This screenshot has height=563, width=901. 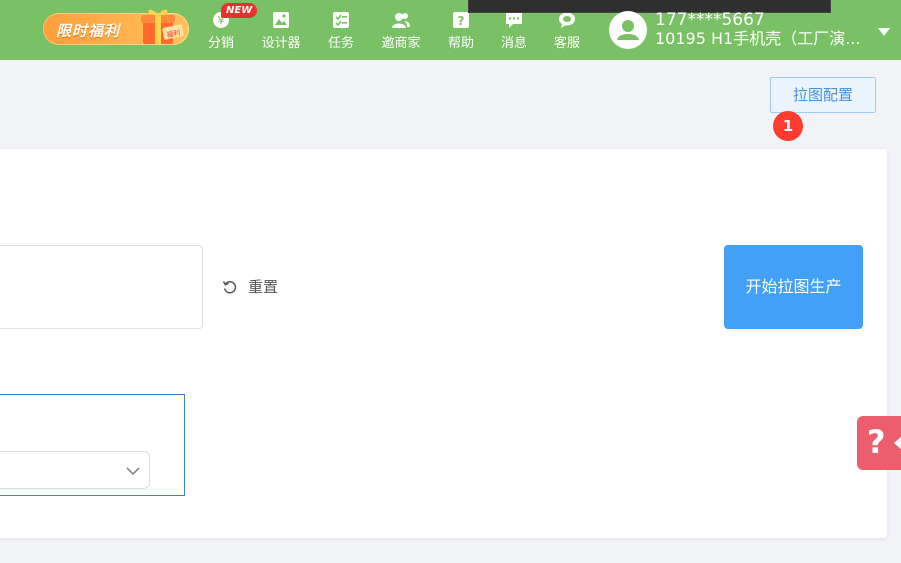 I want to click on nav-label: 客服, so click(x=566, y=43).